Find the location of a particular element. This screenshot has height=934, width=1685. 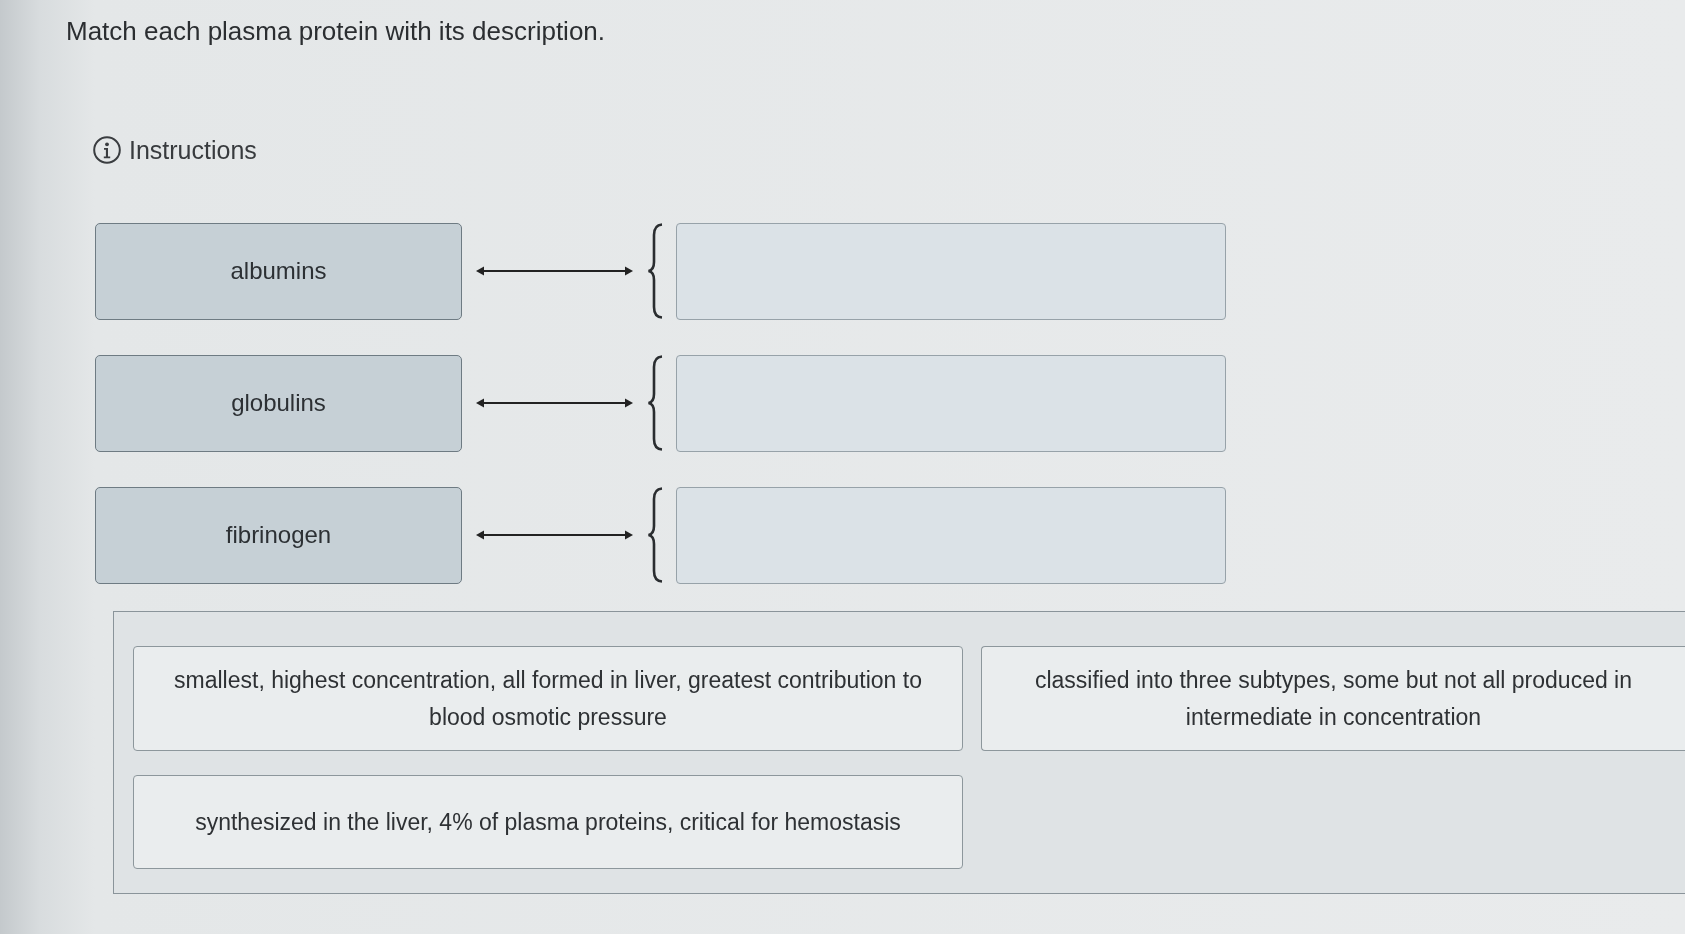

info-icon is located at coordinates (107, 149).